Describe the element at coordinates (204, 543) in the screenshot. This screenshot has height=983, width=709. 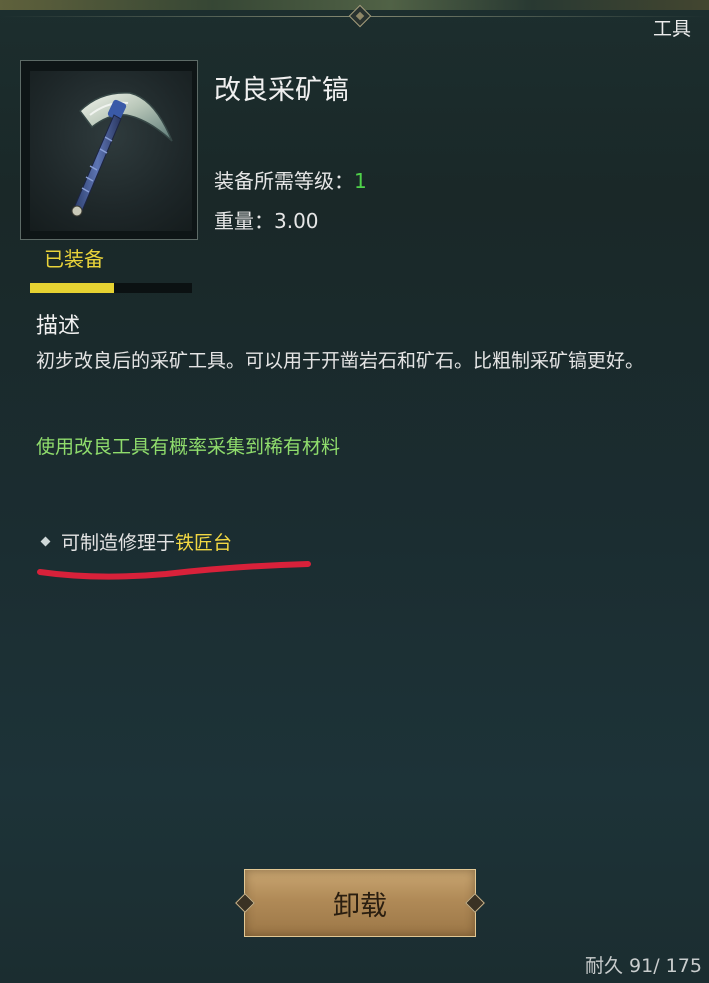
I see `crafting-location: 铁匠台` at that location.